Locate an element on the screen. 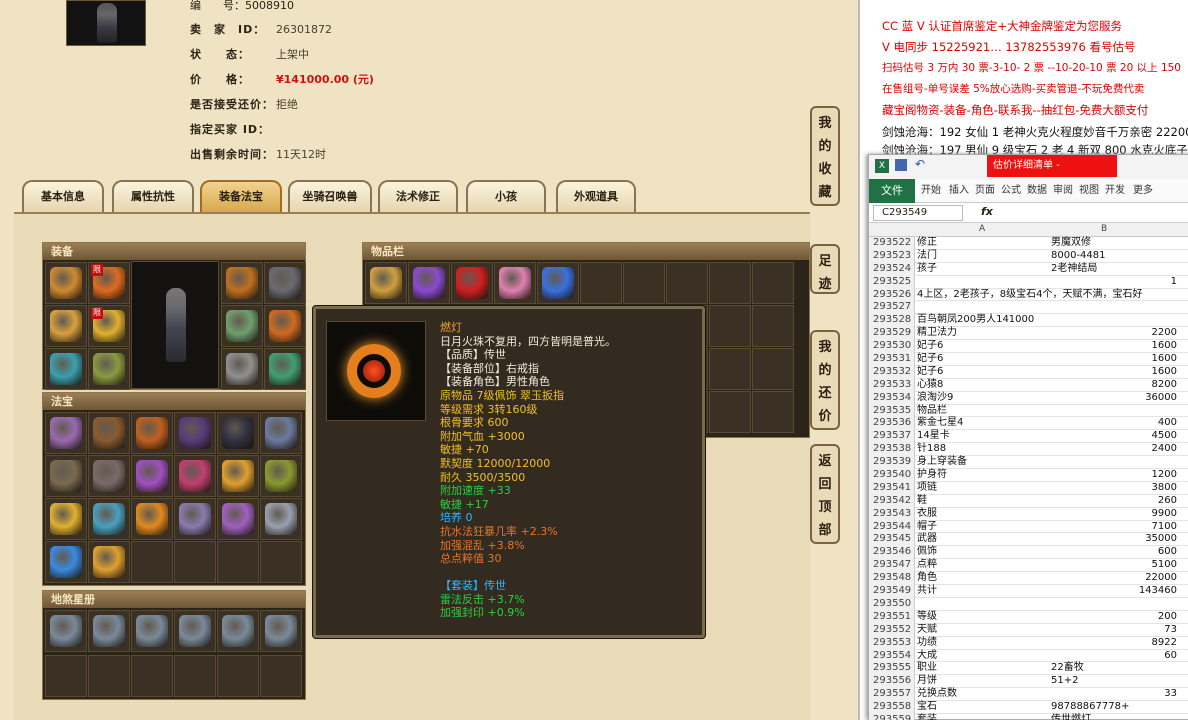 The image size is (1188, 720). cell: 修正 is located at coordinates (927, 243).